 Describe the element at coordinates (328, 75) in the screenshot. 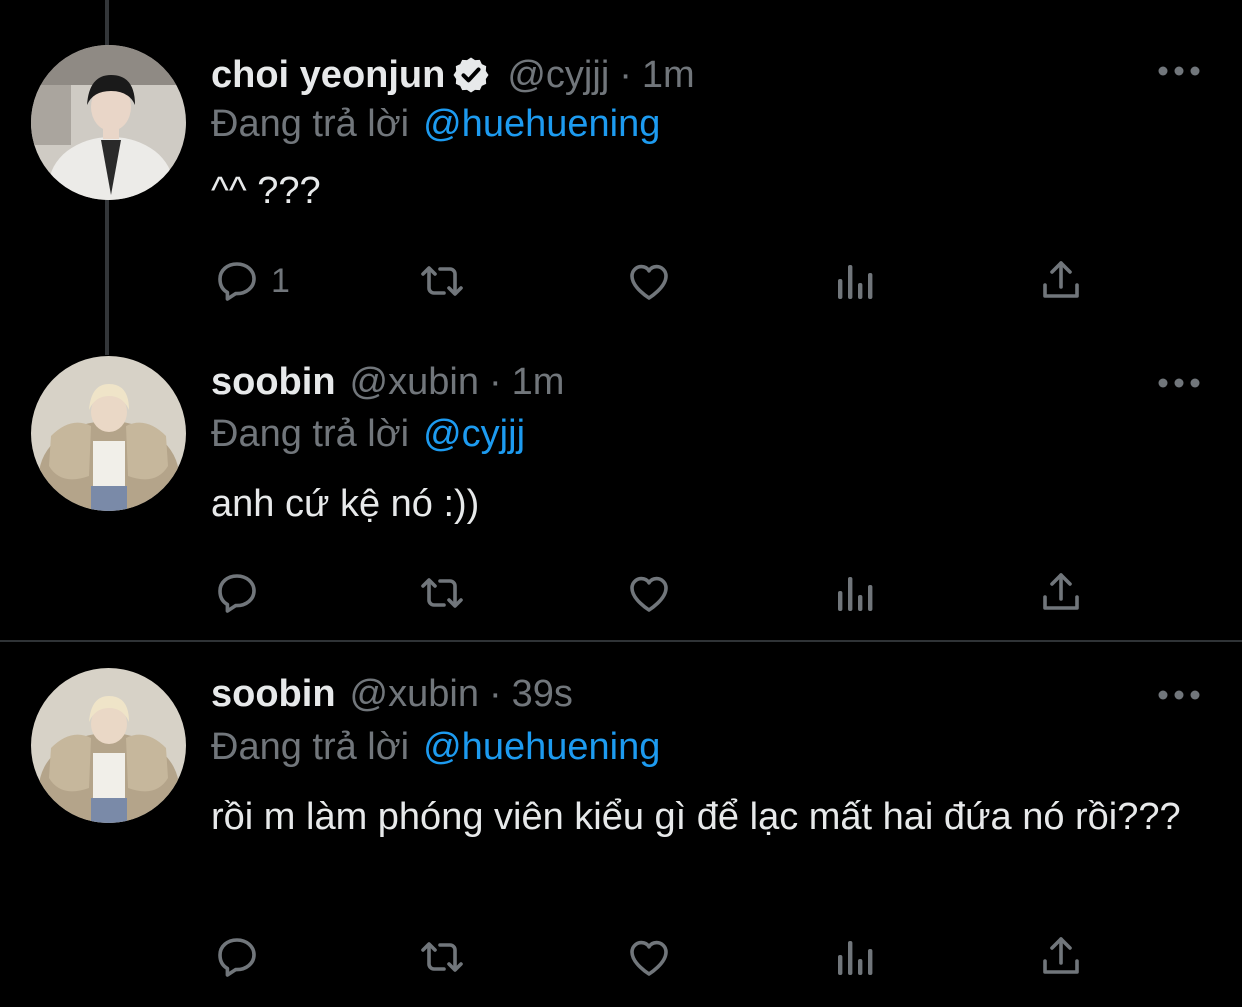

I see `display-name: choi yeonjun` at that location.